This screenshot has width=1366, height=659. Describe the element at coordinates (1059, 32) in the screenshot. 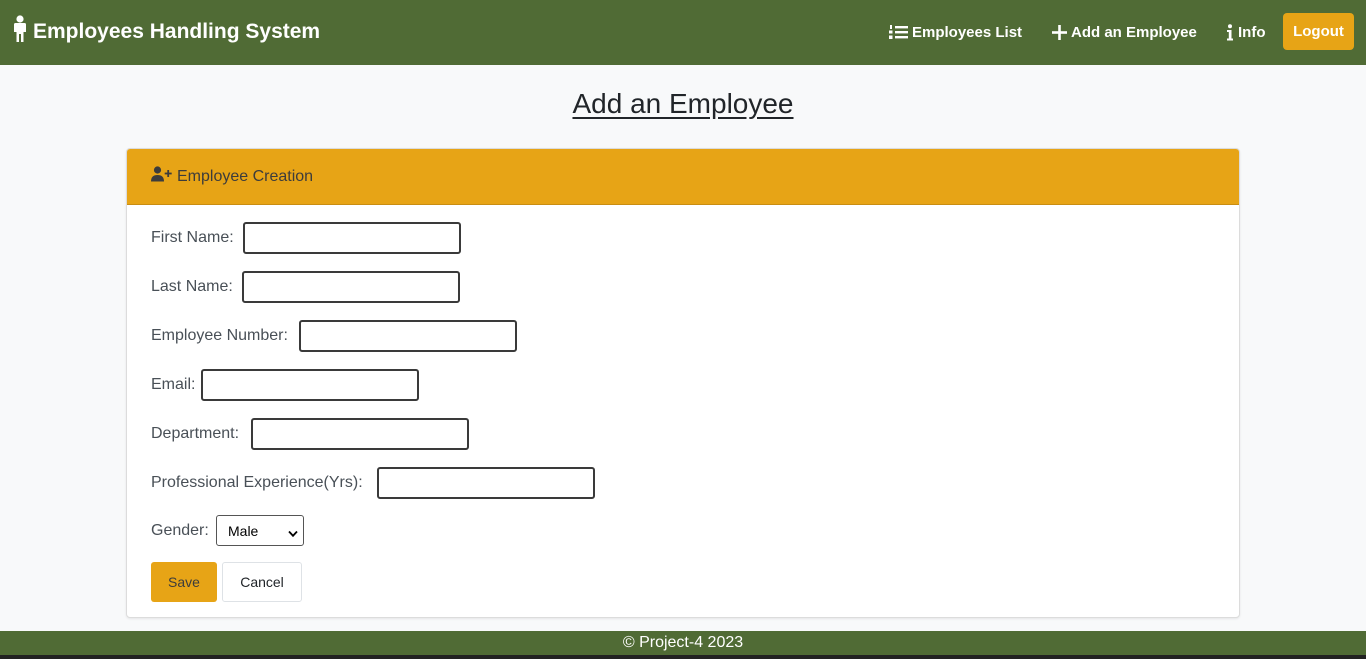

I see `plus-icon` at that location.